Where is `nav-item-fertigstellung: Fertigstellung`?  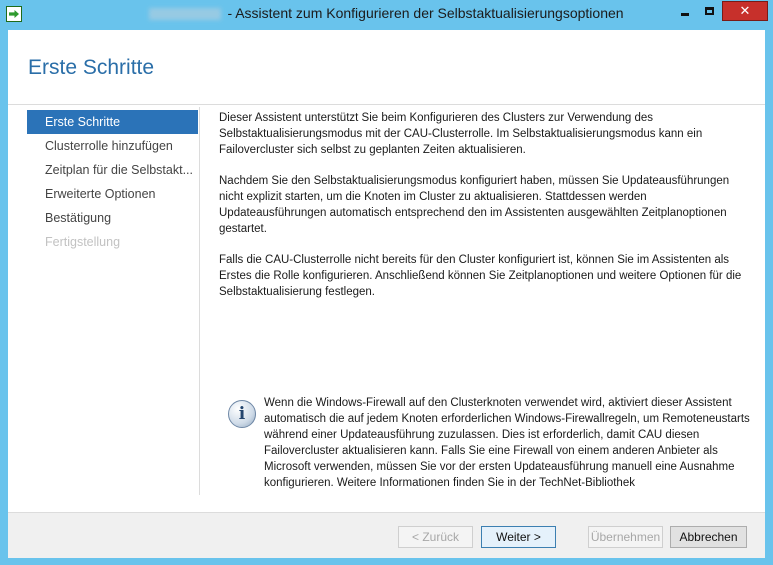 nav-item-fertigstellung: Fertigstellung is located at coordinates (83, 242).